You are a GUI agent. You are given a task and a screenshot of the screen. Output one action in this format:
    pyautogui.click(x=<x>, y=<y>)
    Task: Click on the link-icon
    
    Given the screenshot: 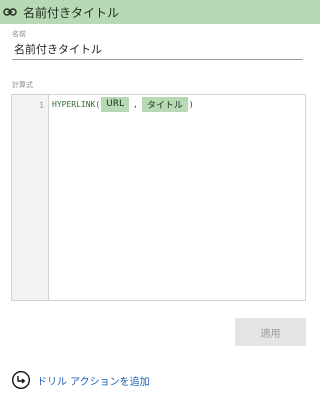 What is the action you would take?
    pyautogui.click(x=10, y=12)
    